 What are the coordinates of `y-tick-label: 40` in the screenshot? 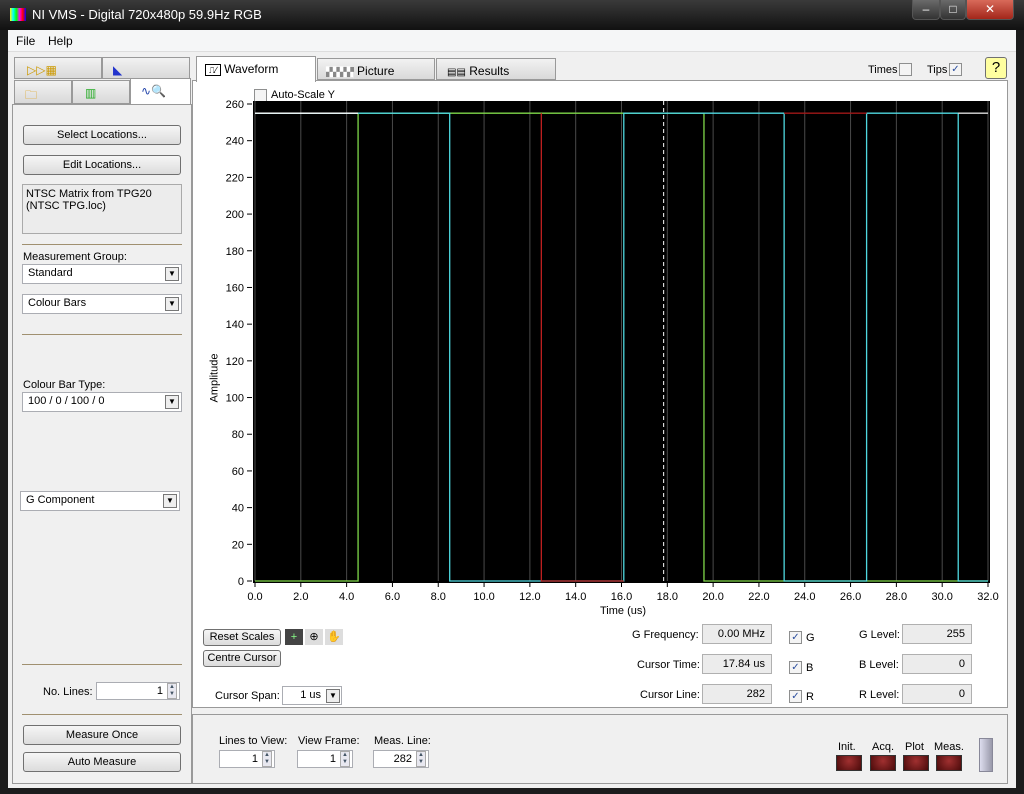 It's located at (238, 509).